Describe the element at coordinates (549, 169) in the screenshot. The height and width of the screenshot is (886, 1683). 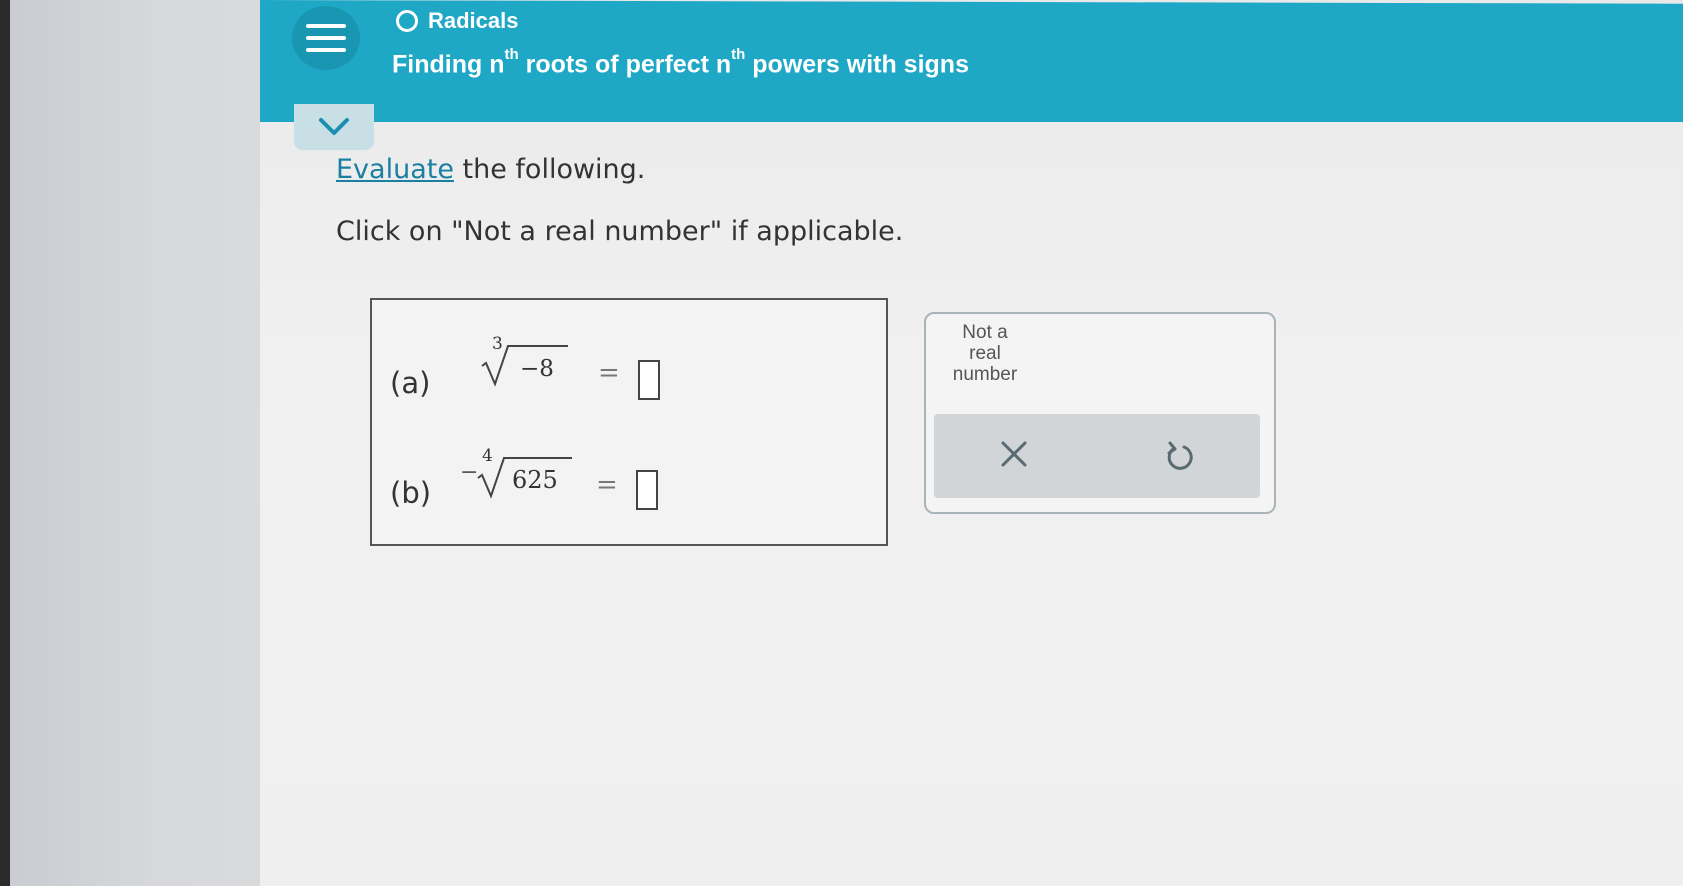
I see `instruction-rest: the following.` at that location.